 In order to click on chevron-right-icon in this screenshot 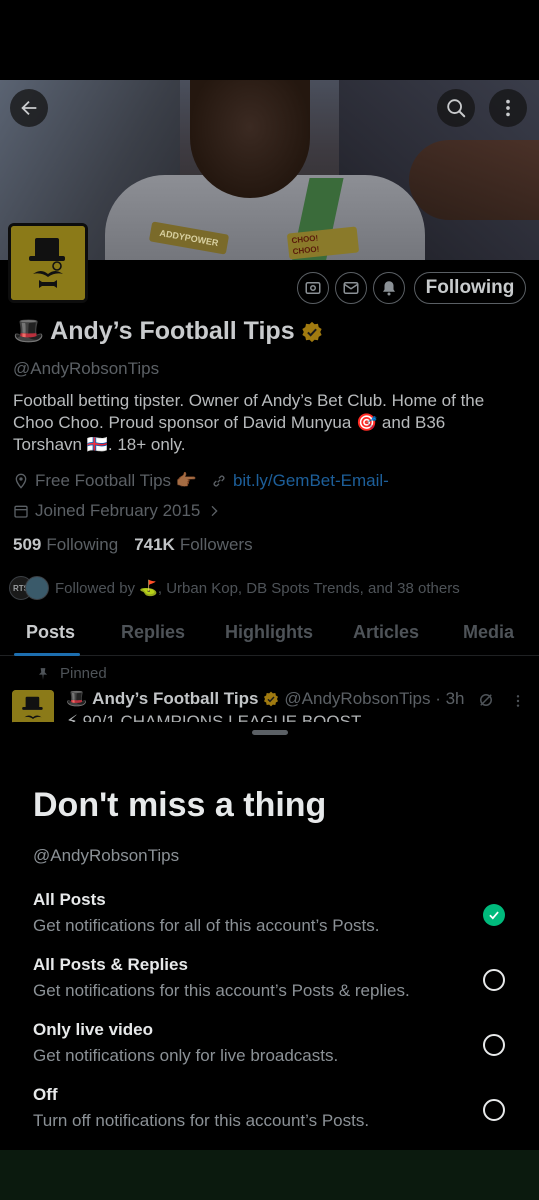, I will do `click(214, 511)`.